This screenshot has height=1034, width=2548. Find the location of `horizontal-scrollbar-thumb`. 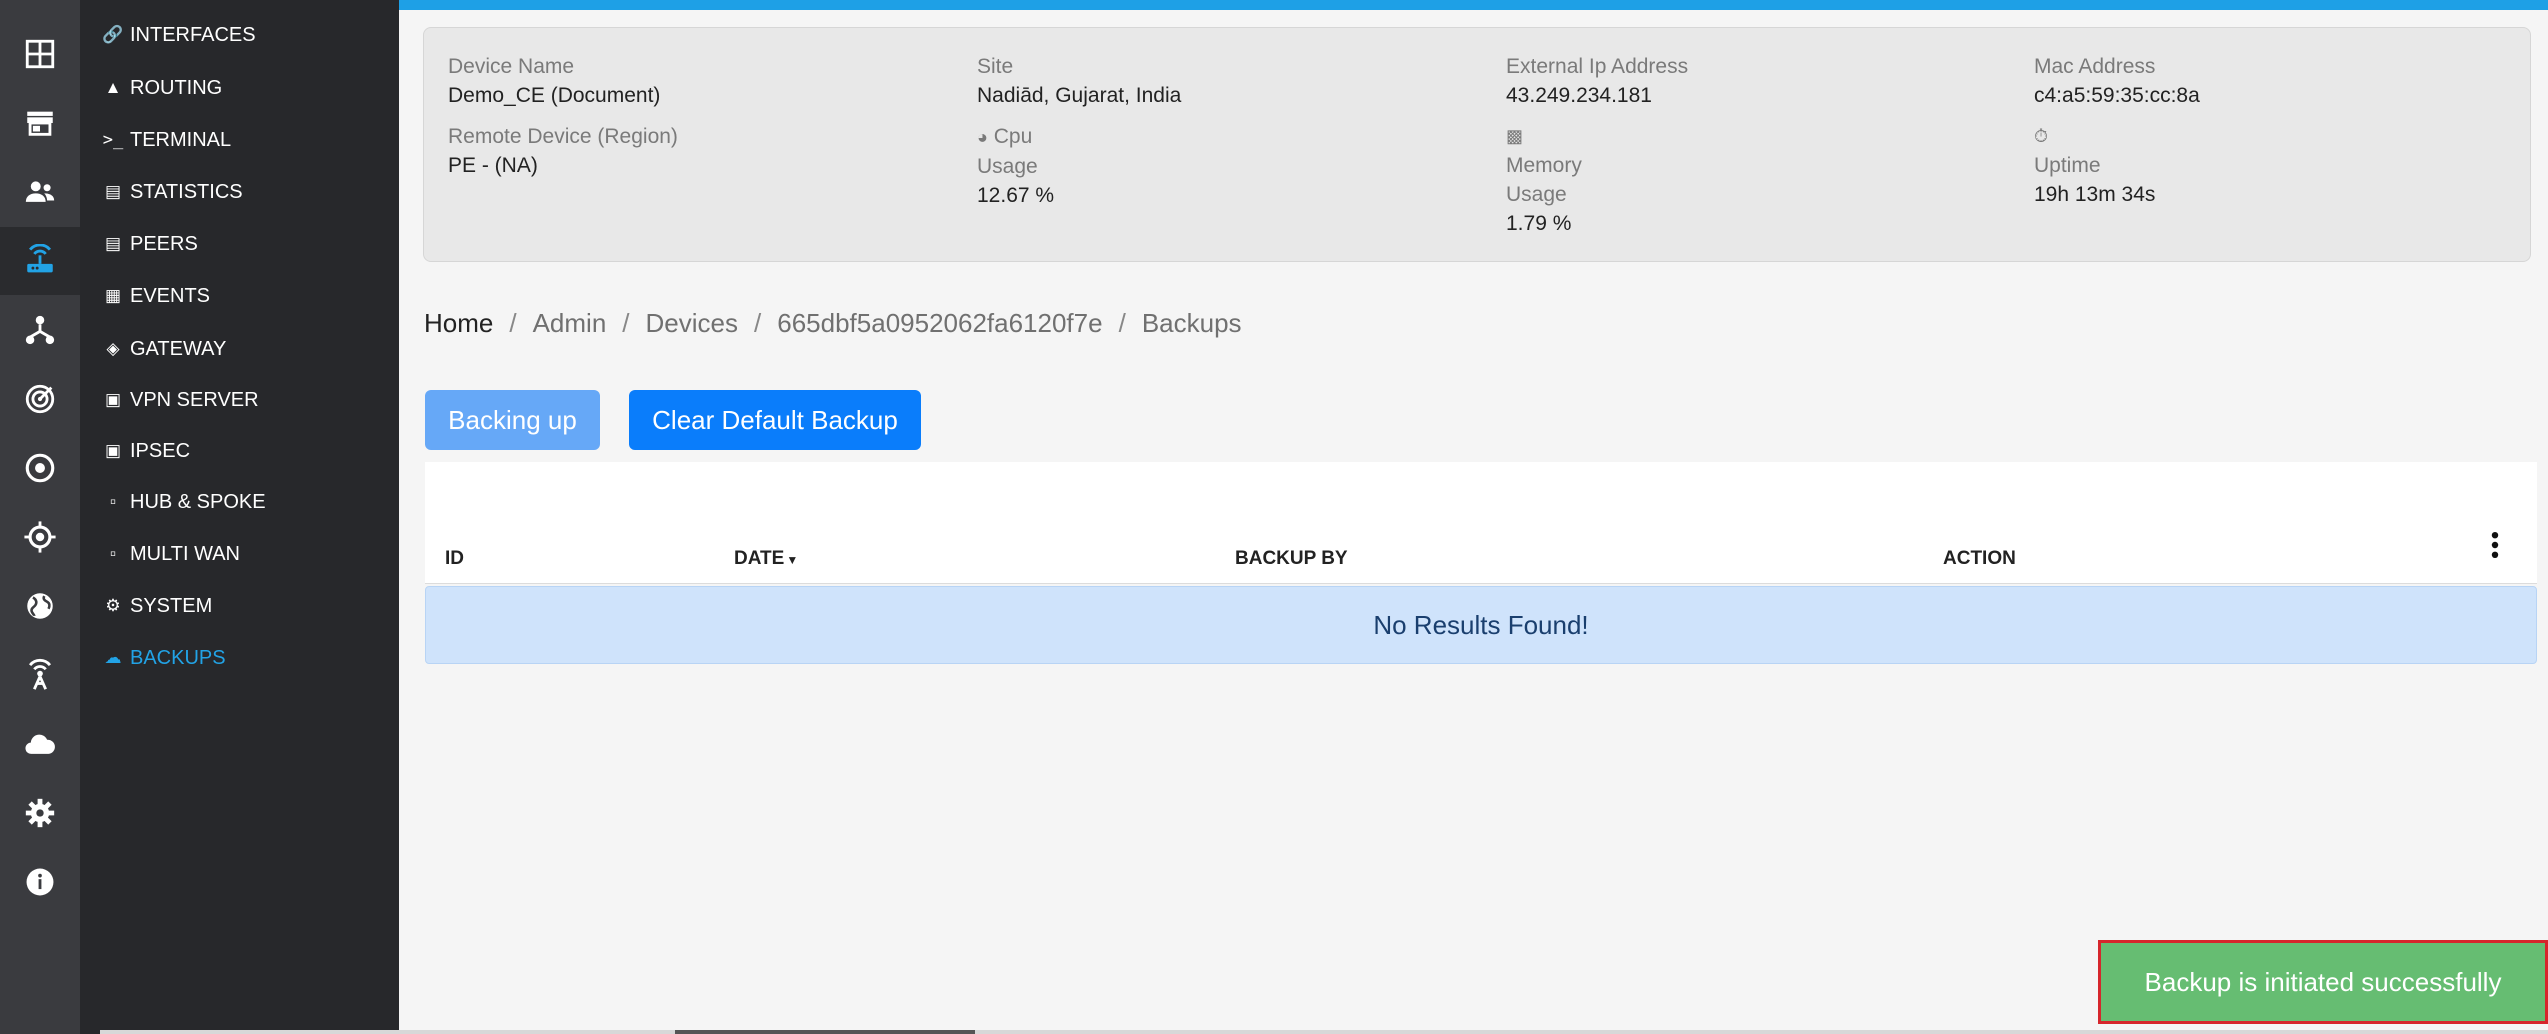

horizontal-scrollbar-thumb is located at coordinates (825, 1032).